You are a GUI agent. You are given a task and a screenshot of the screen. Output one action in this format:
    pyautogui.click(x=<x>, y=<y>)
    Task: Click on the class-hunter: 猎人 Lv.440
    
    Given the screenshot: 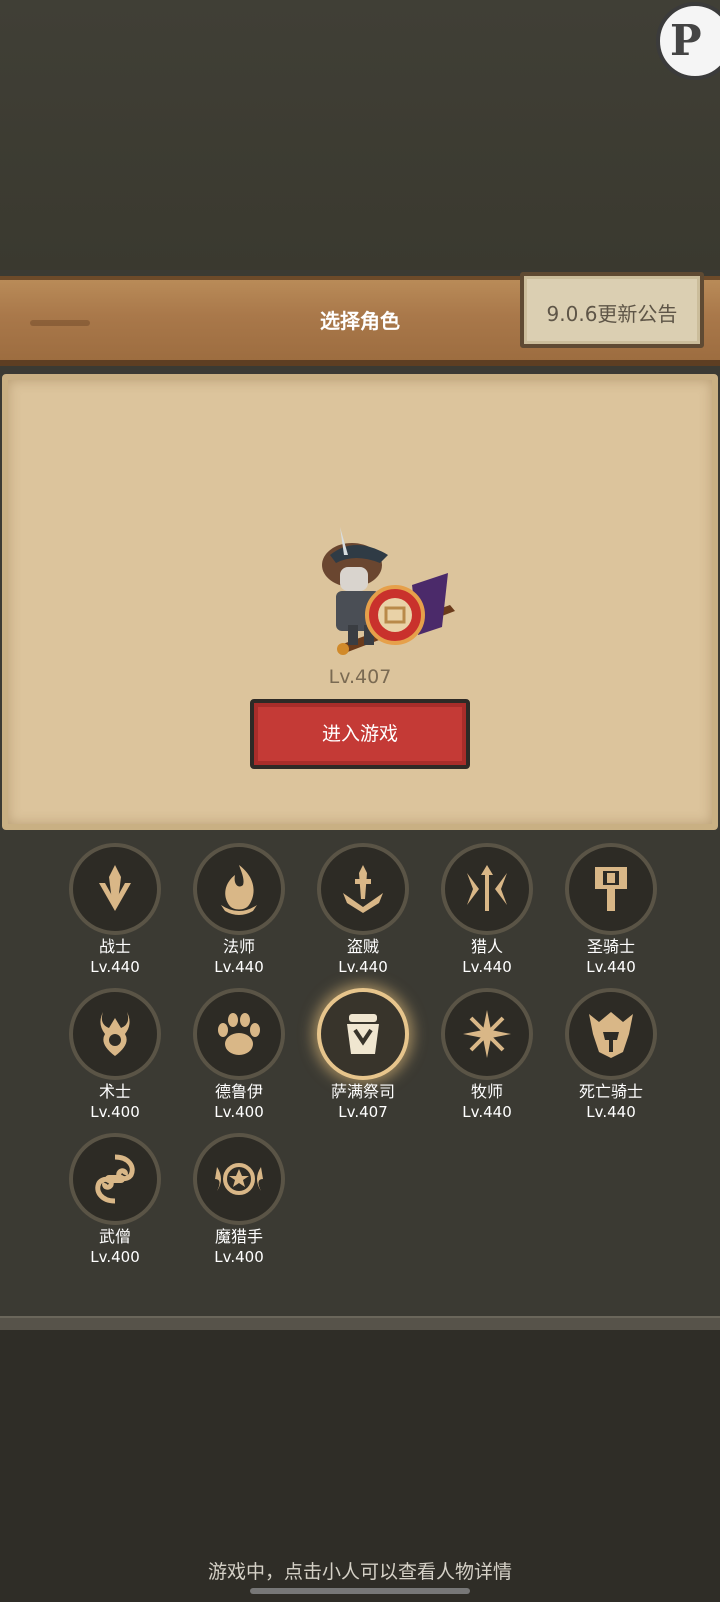 What is the action you would take?
    pyautogui.click(x=487, y=910)
    